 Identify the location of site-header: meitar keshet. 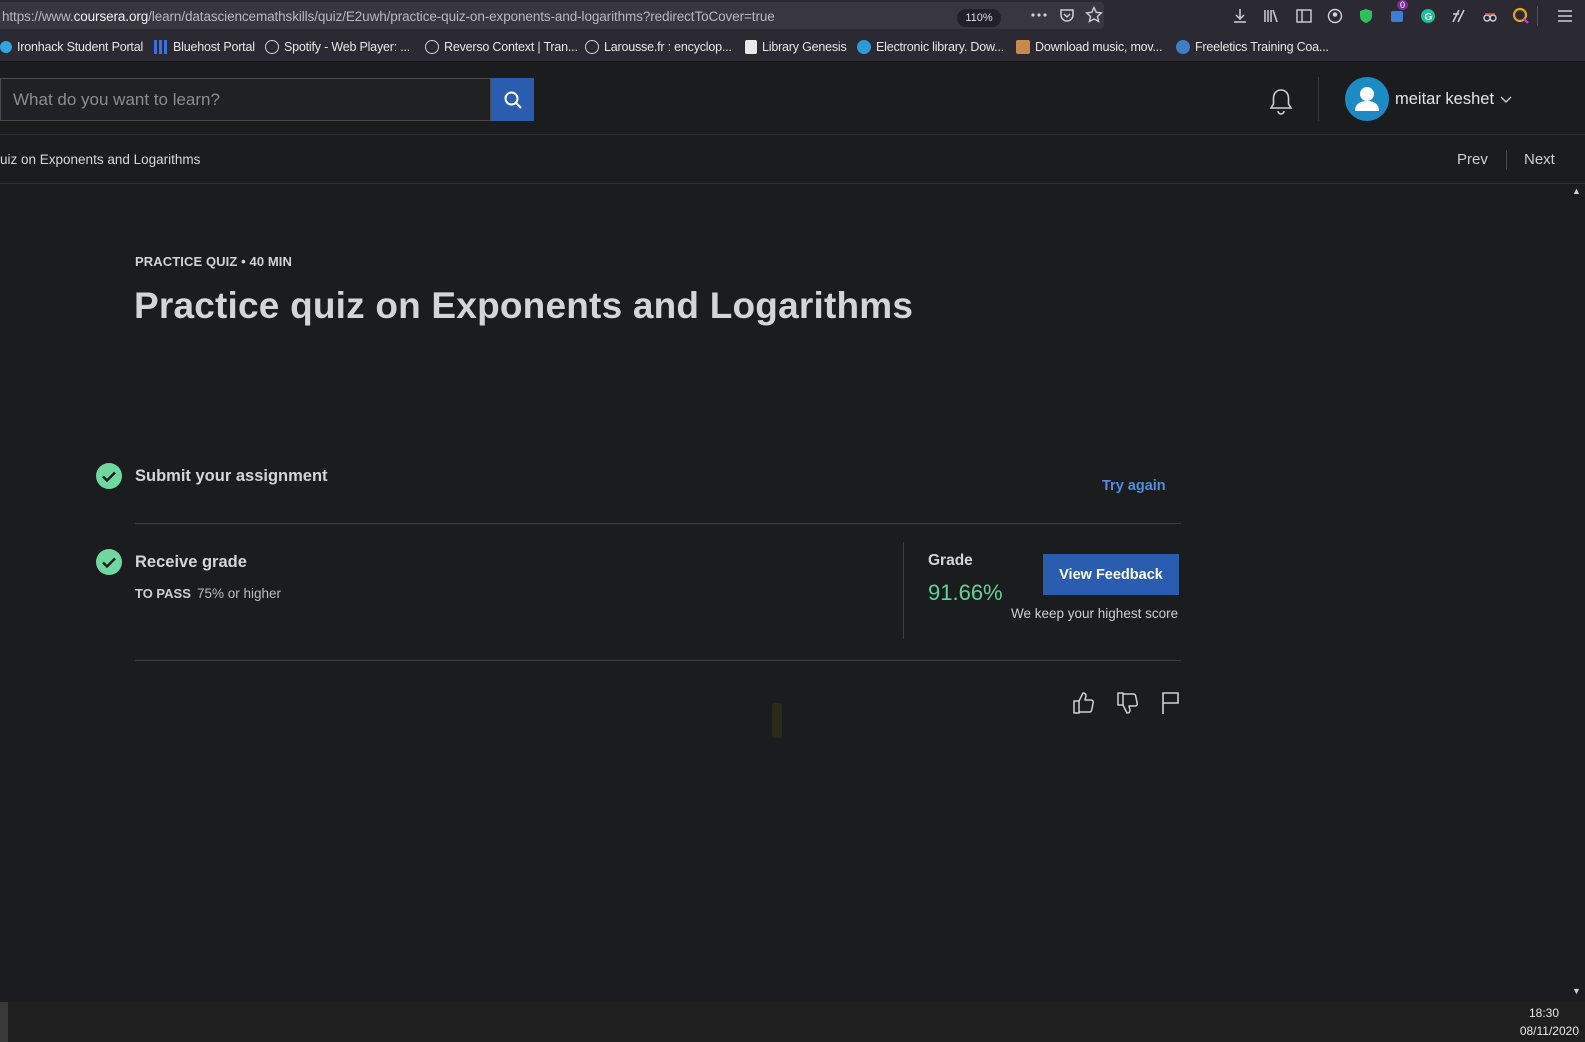
(792, 99).